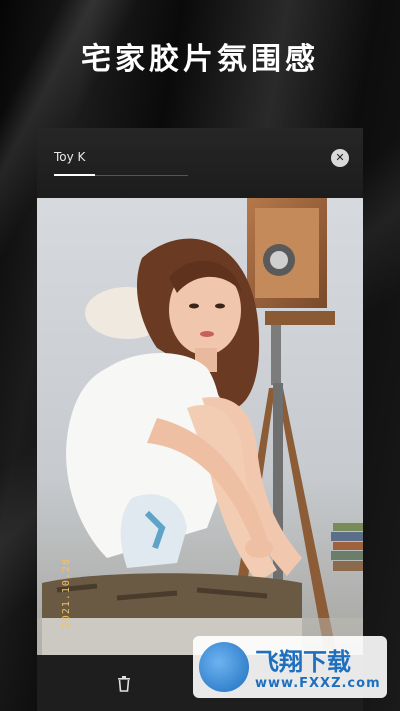 The image size is (400, 711). I want to click on filter-header: Toy K ✕, so click(200, 163).